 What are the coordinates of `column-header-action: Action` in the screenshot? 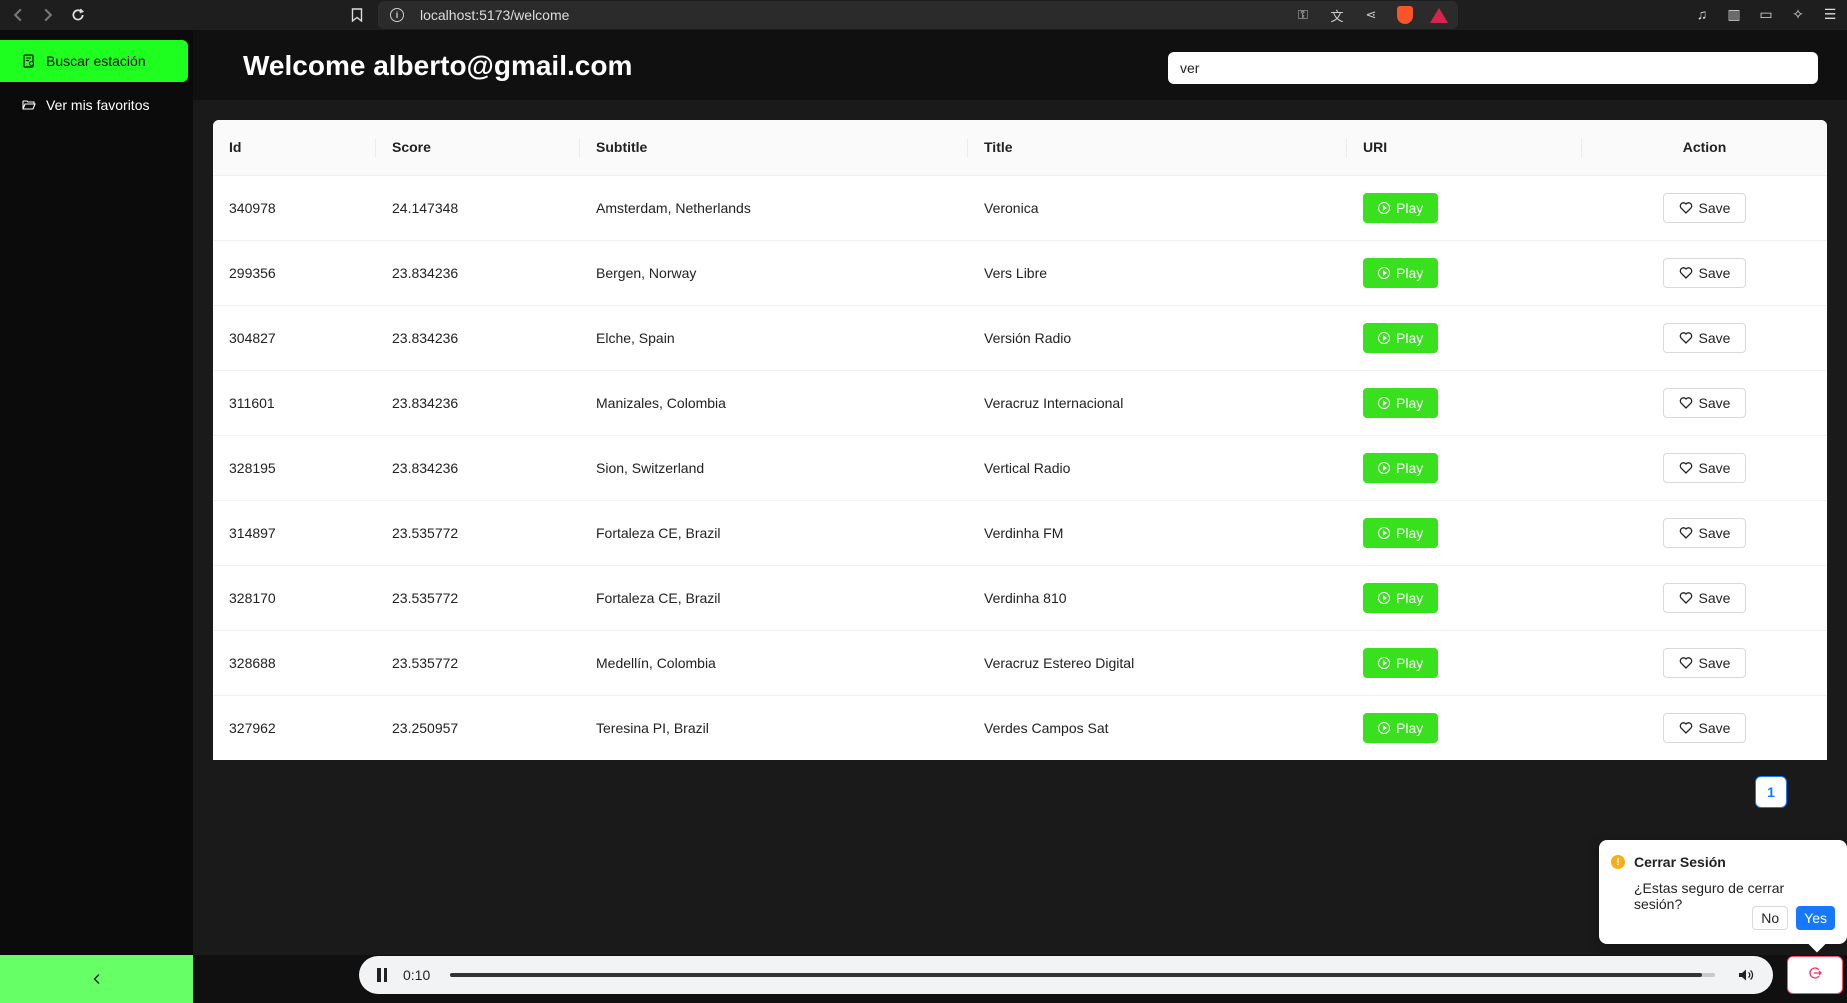 It's located at (1704, 148).